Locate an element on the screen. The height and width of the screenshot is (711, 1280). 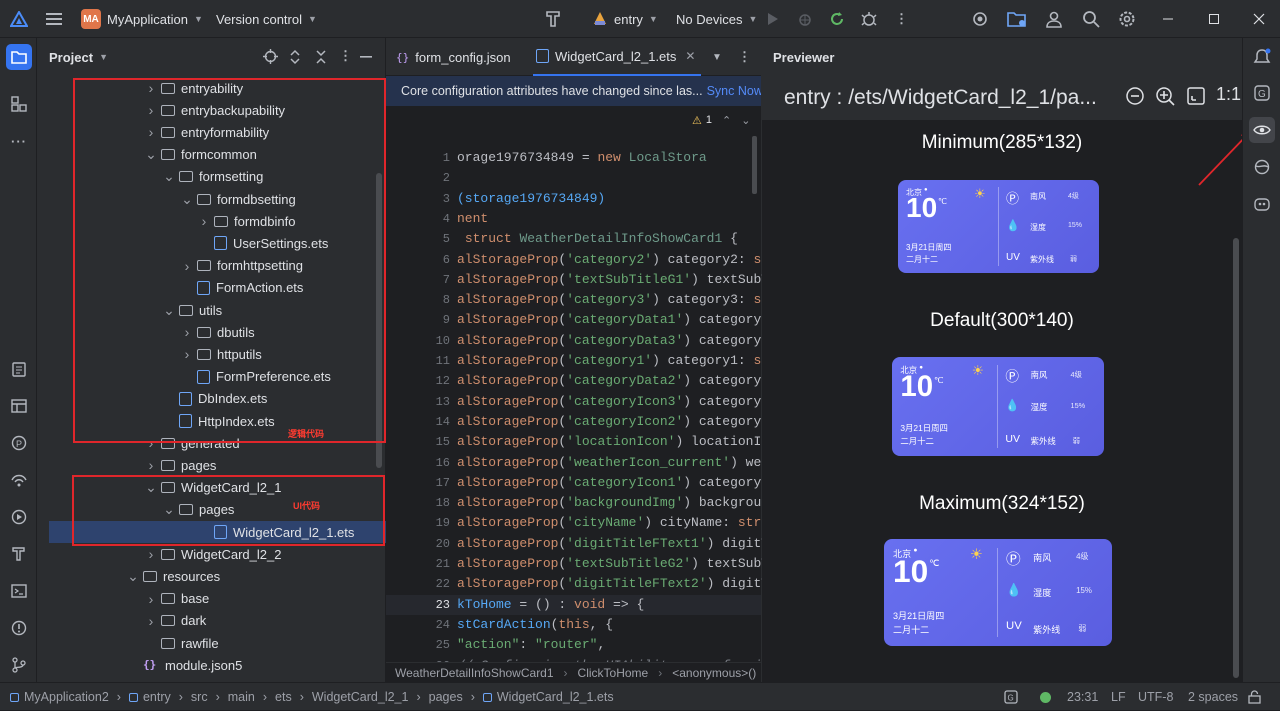
expand-collapse-icon is located at coordinates (295, 57).